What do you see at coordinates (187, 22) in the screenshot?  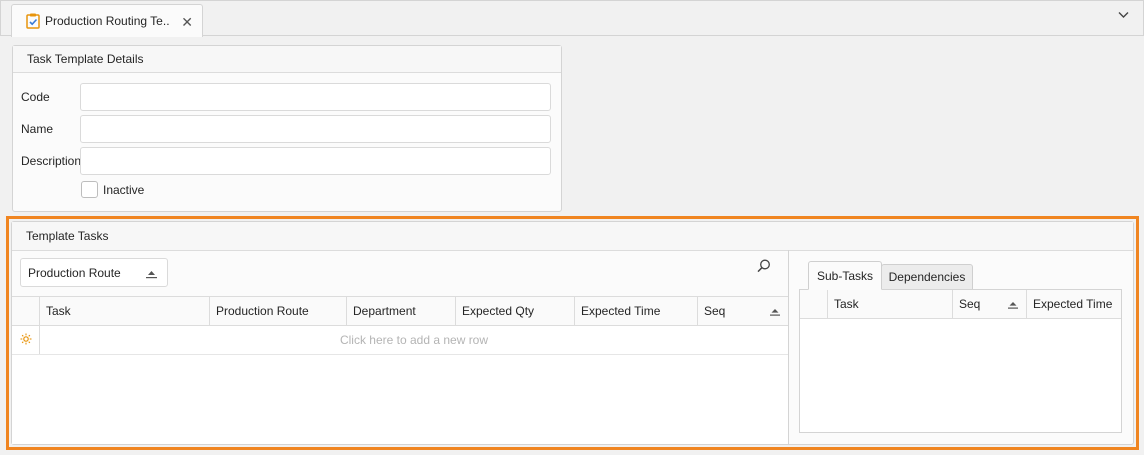 I see `close-tab-icon: ✕` at bounding box center [187, 22].